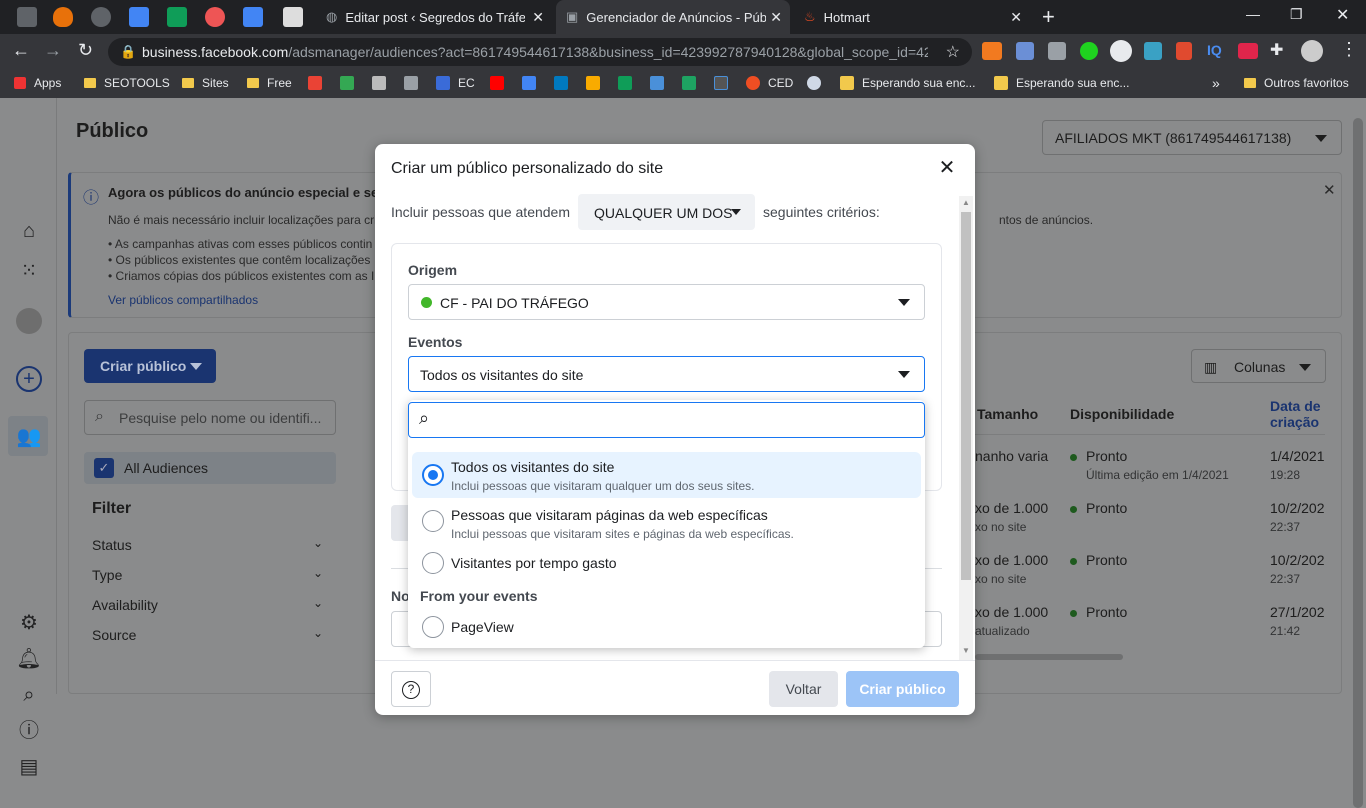 This screenshot has height=808, width=1366. What do you see at coordinates (29, 271) in the screenshot?
I see `apps-grid-icon: ⁙` at bounding box center [29, 271].